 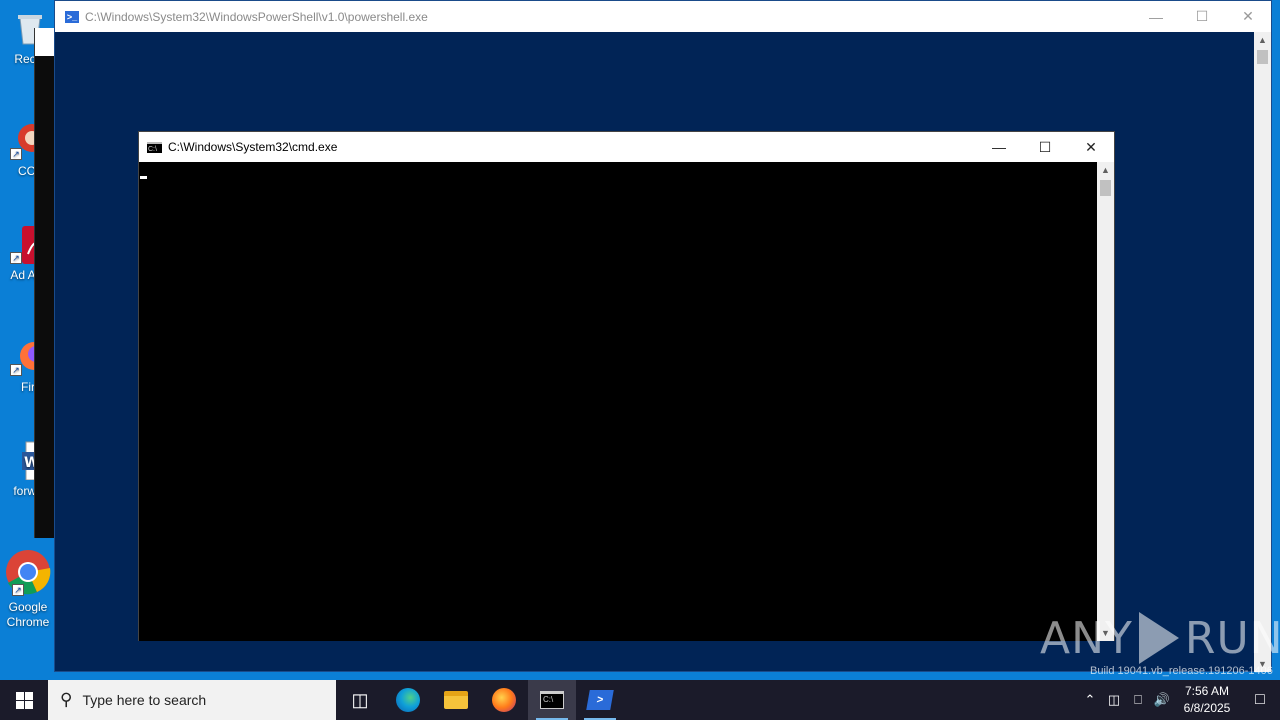 I want to click on firefox-icon, so click(x=504, y=700).